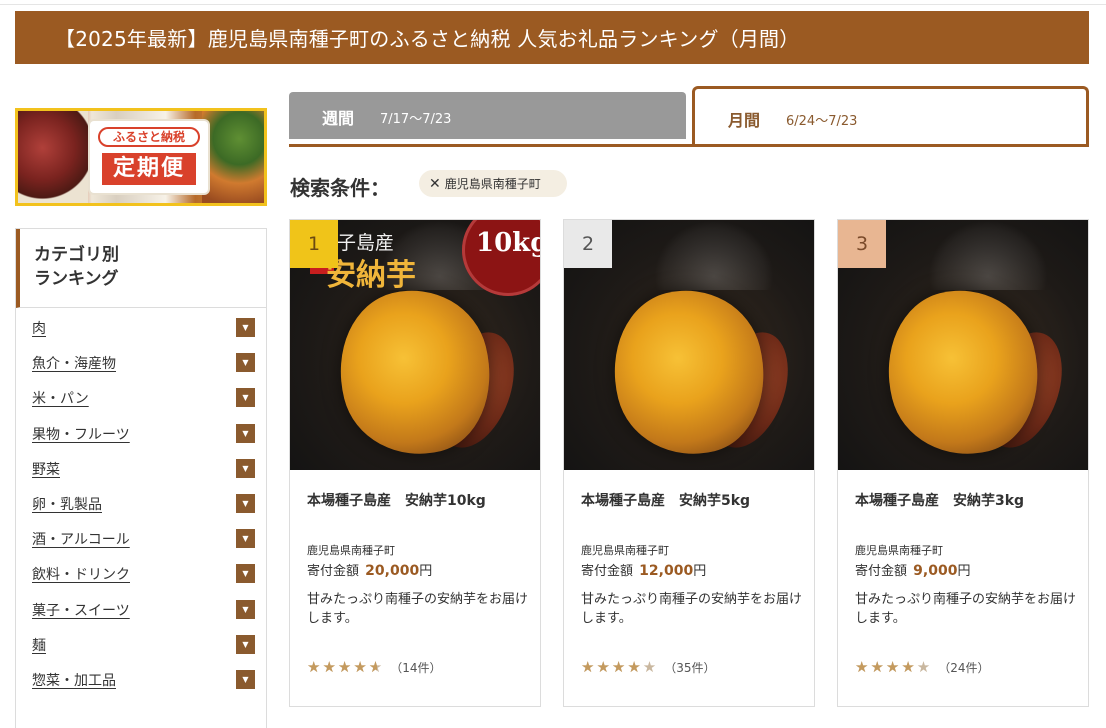  I want to click on category-link: 麺, so click(39, 645).